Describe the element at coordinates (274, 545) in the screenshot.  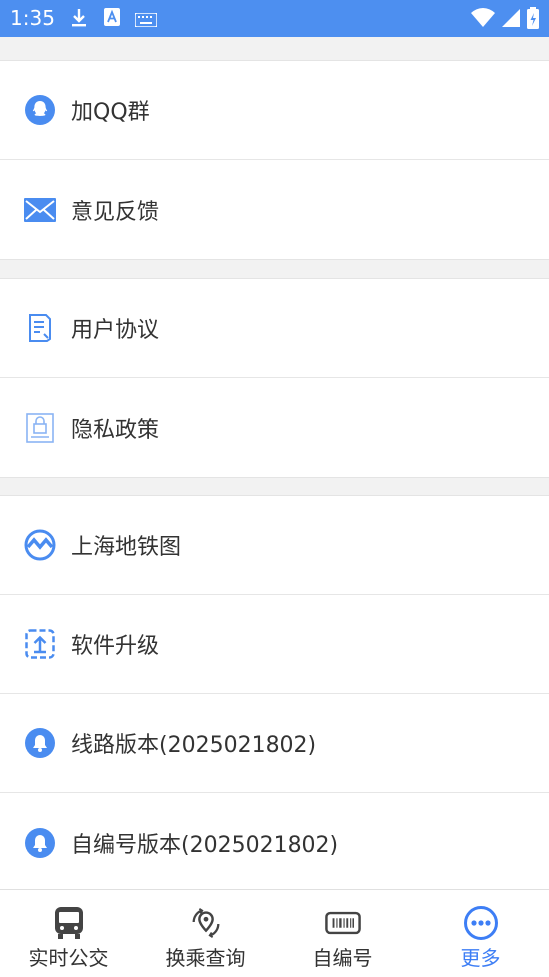
I see `menu-item-shanghai-metro-map: 上海地铁图` at that location.